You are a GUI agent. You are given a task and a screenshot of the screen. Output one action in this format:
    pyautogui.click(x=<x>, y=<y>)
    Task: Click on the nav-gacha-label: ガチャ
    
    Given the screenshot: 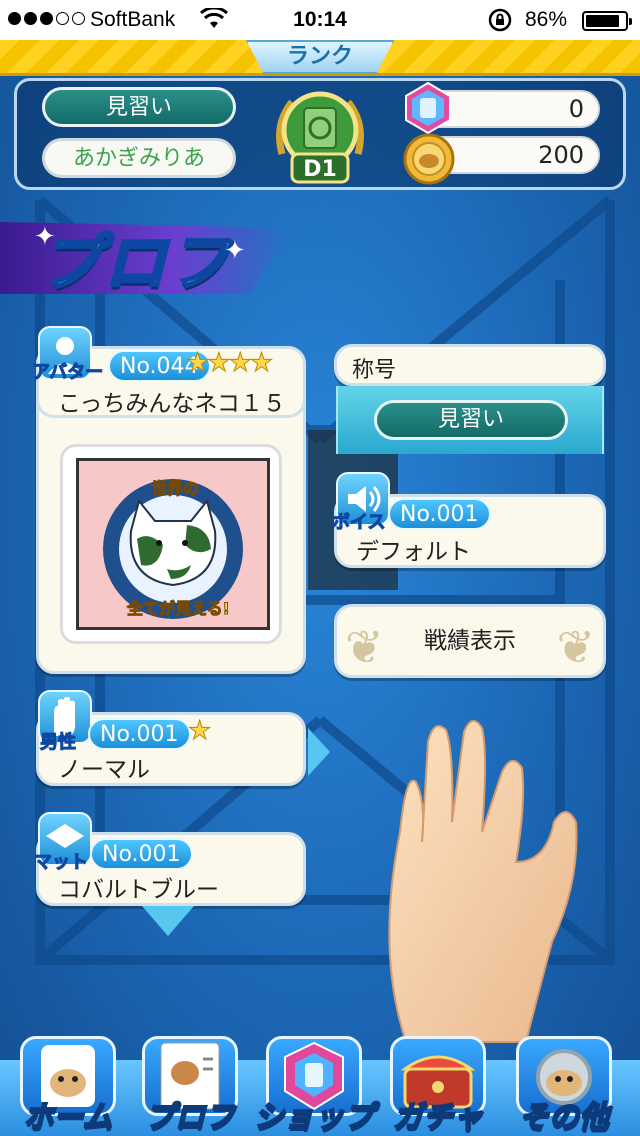 What is the action you would take?
    pyautogui.click(x=438, y=1117)
    